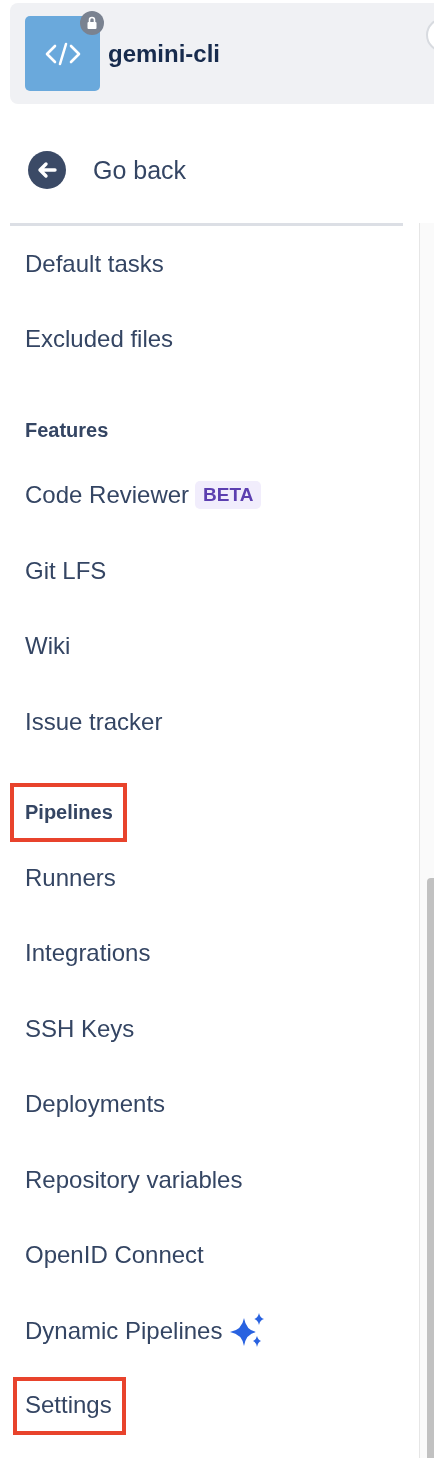 This screenshot has width=434, height=1458. I want to click on nav-link: Excluded files, so click(99, 339).